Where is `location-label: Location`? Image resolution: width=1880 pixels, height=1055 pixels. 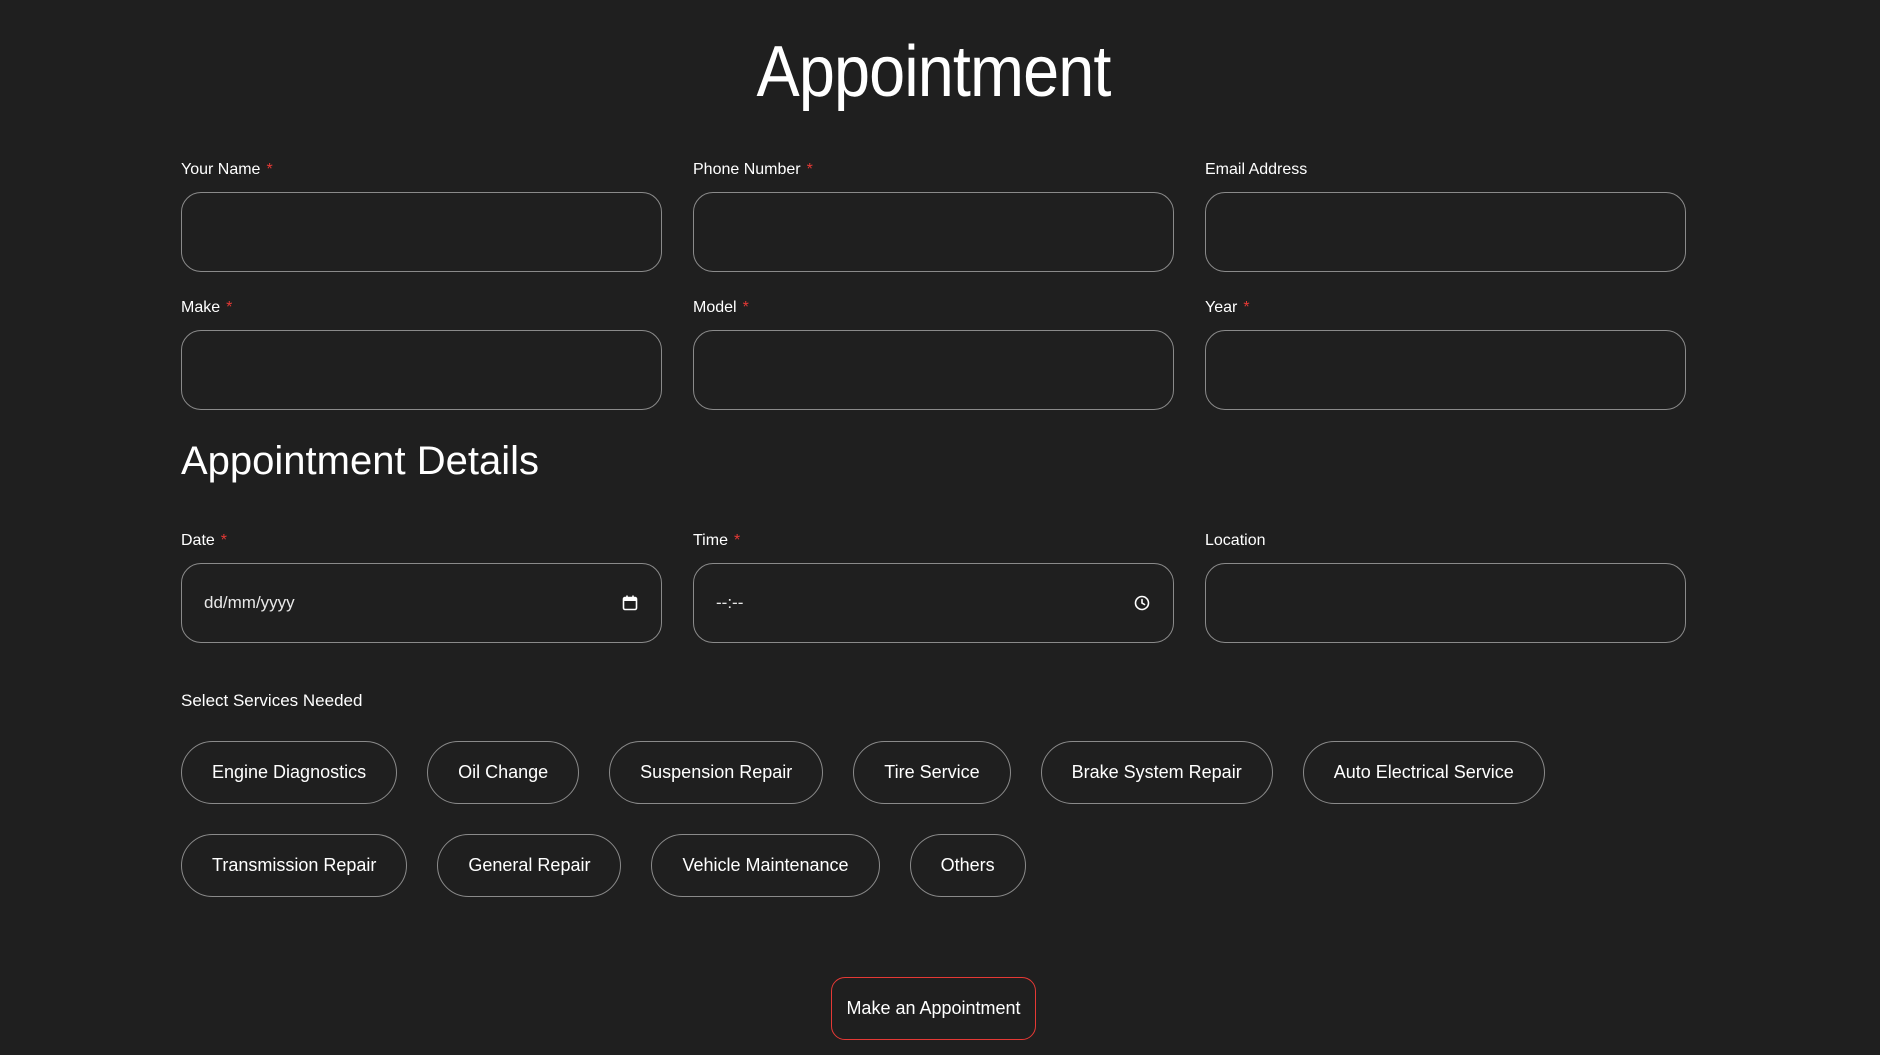 location-label: Location is located at coordinates (1235, 540).